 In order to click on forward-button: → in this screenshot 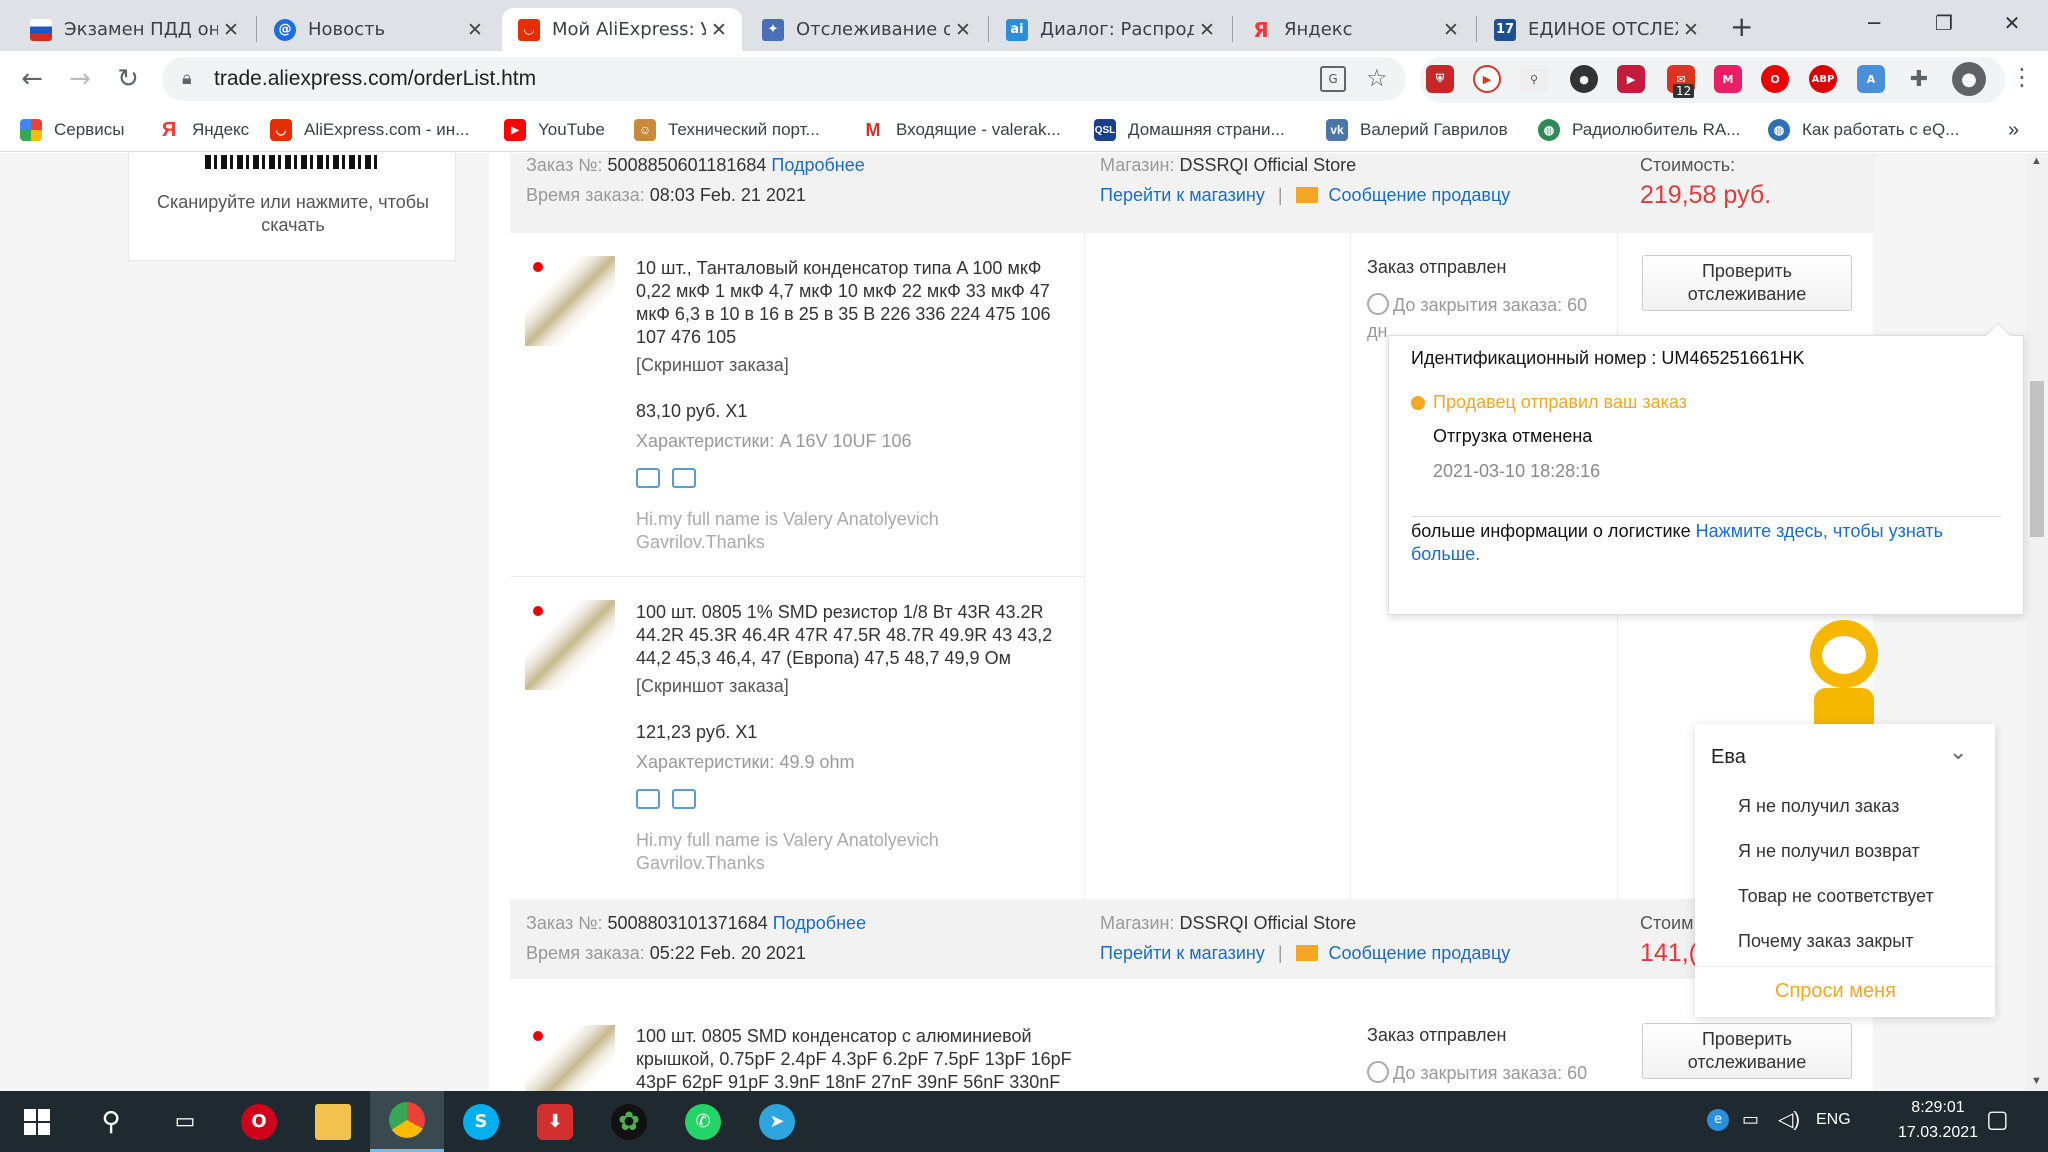, I will do `click(80, 79)`.